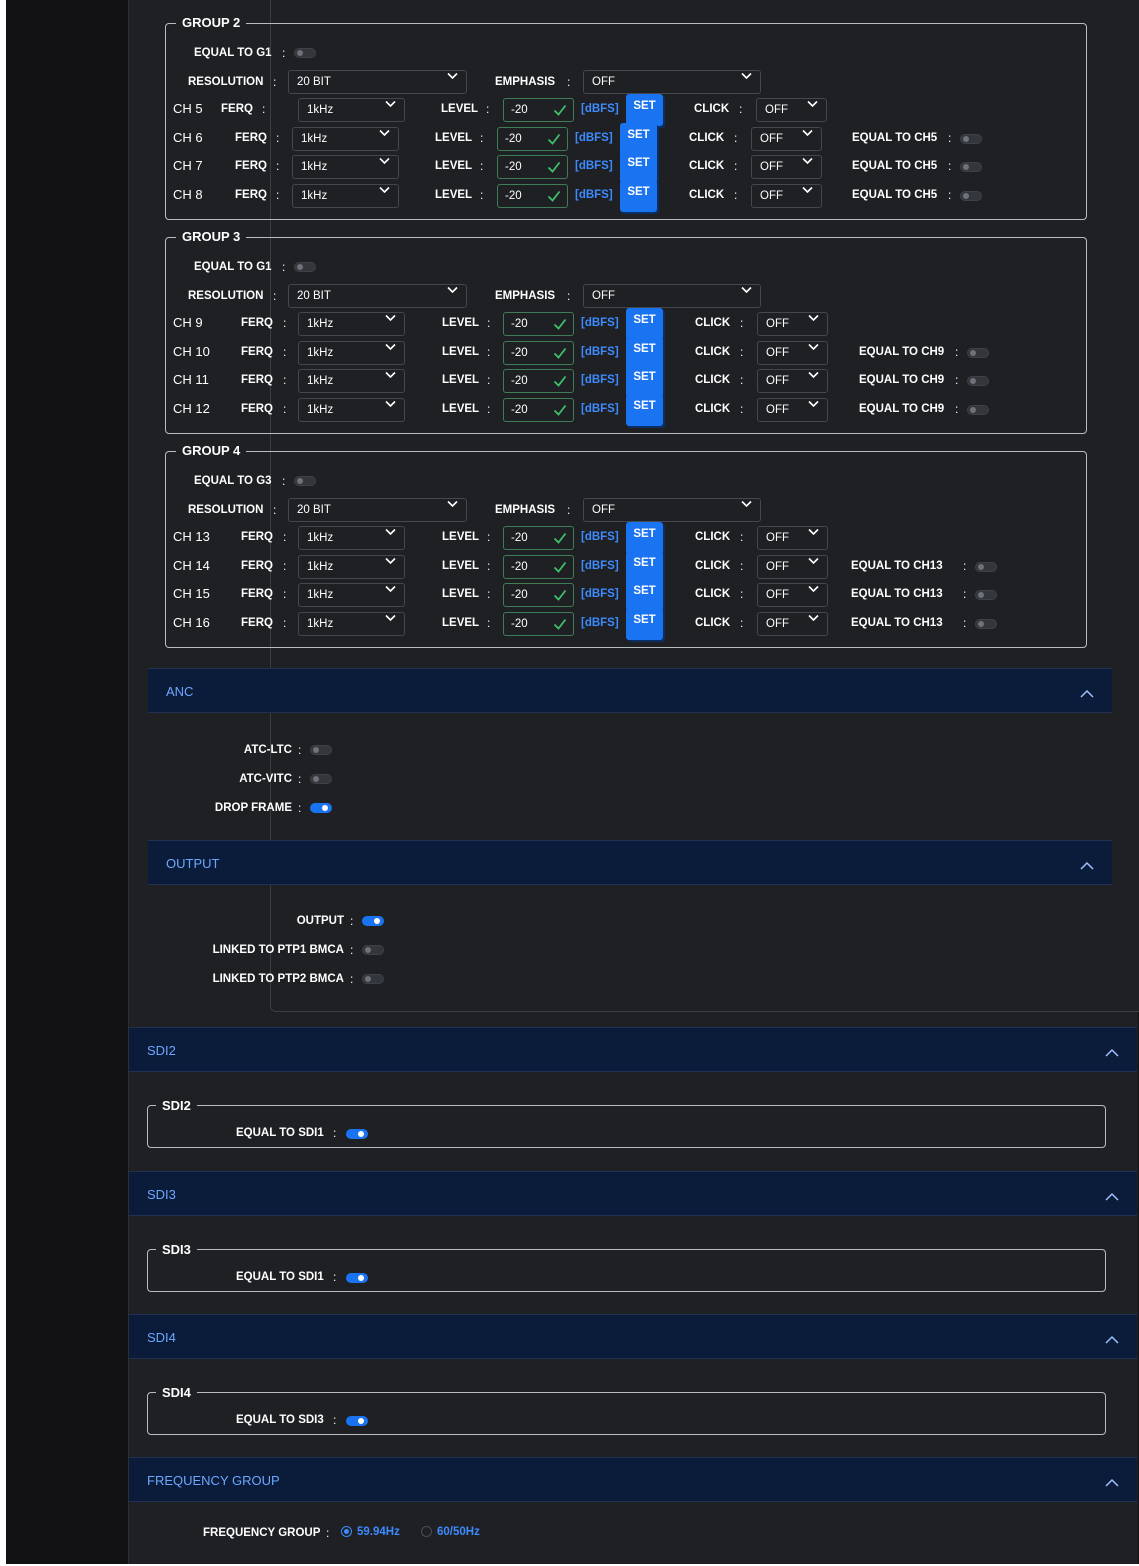  What do you see at coordinates (630, 862) in the screenshot?
I see `output-section-header: OUTPUT` at bounding box center [630, 862].